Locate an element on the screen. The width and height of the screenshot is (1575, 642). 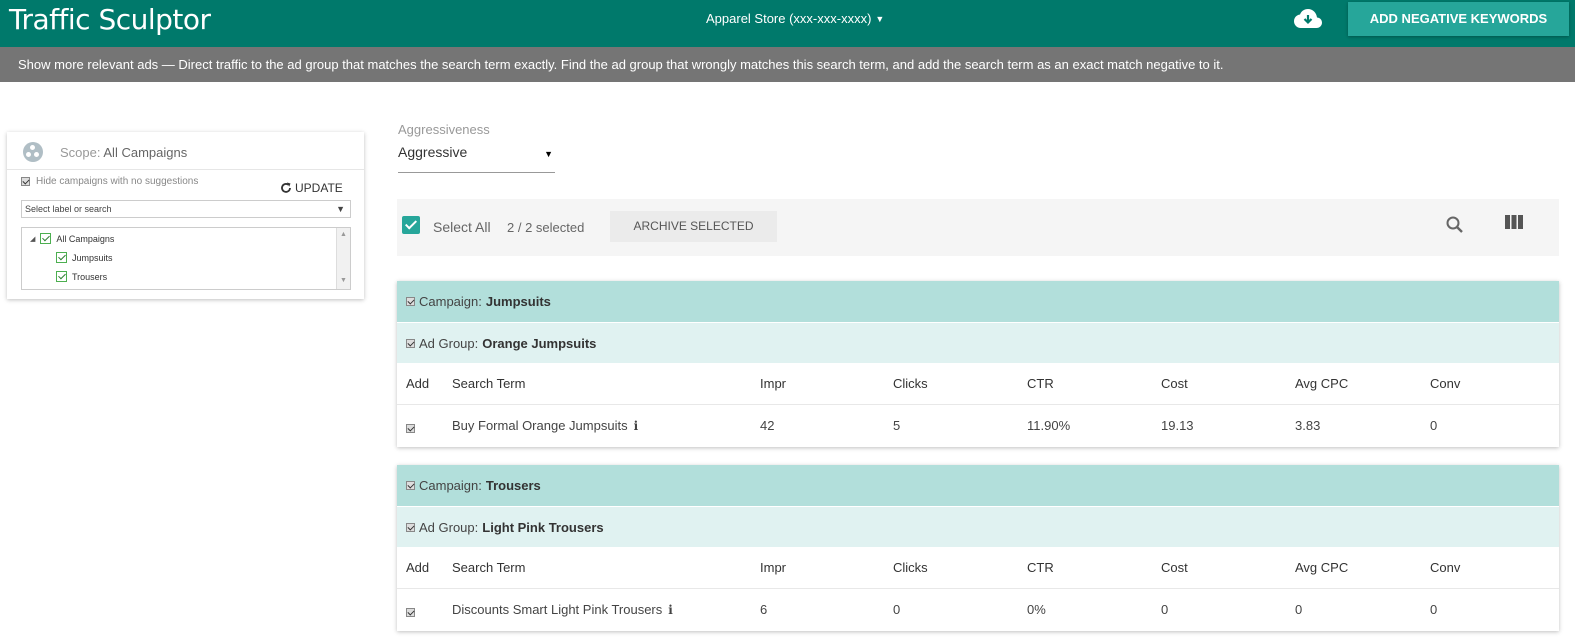
scope-icon is located at coordinates (33, 152).